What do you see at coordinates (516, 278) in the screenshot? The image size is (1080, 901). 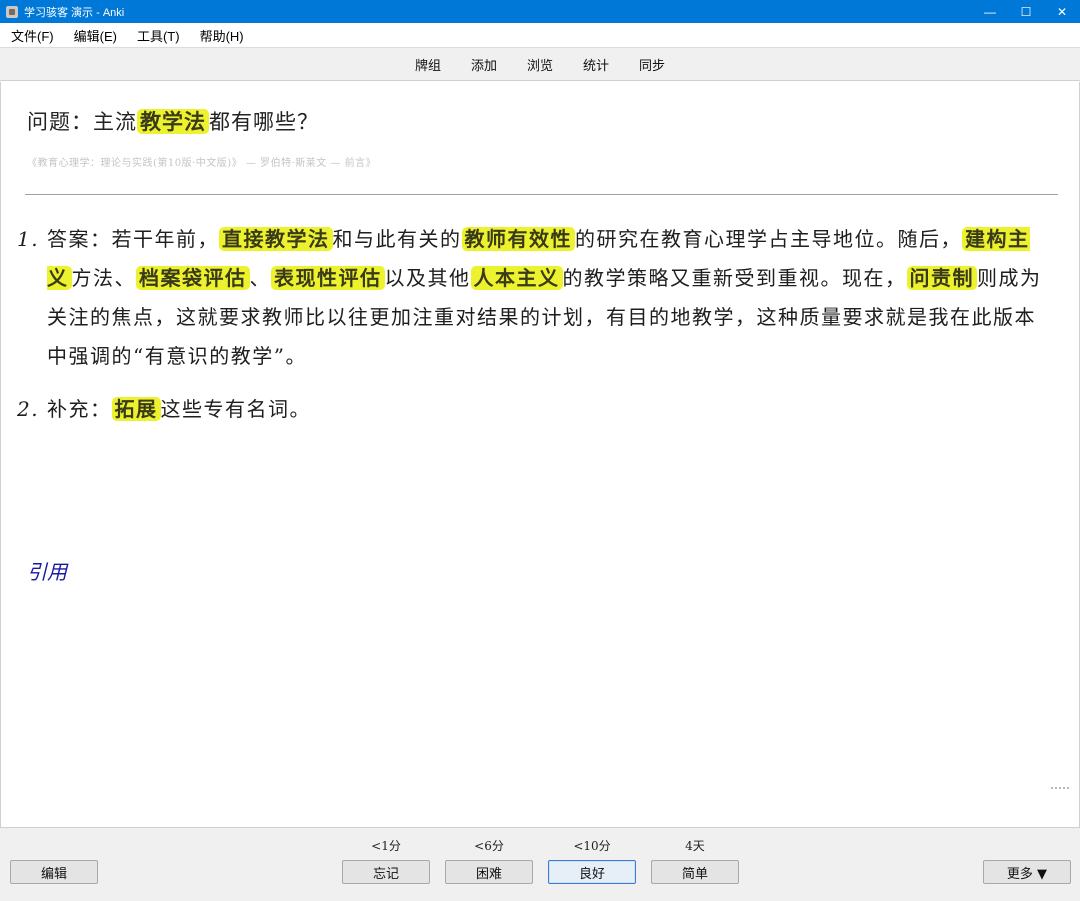 I see `highlighted-term: 人本主义` at bounding box center [516, 278].